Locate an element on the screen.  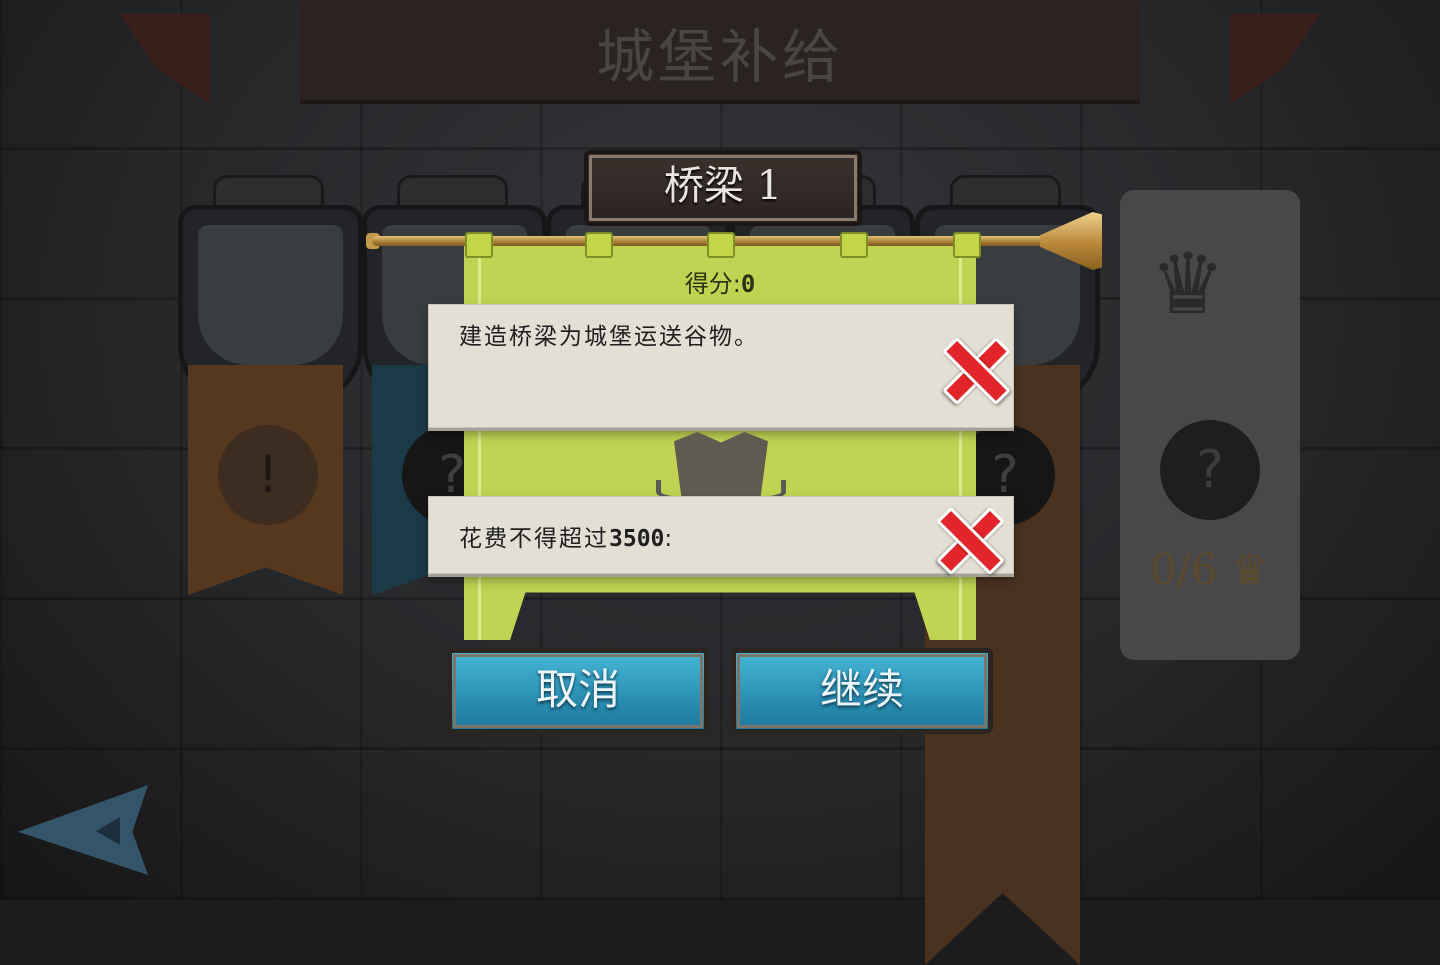
objective-card-1: 建造桥梁为城堡运送谷物。 is located at coordinates (721, 366).